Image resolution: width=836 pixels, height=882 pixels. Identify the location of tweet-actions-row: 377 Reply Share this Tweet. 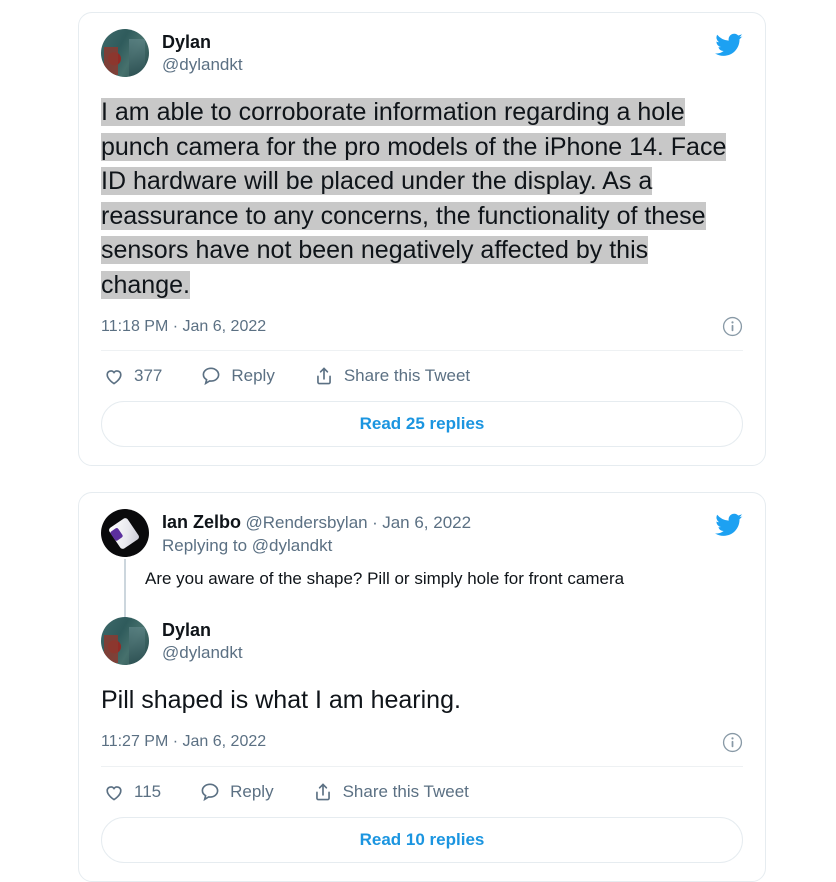
(422, 376).